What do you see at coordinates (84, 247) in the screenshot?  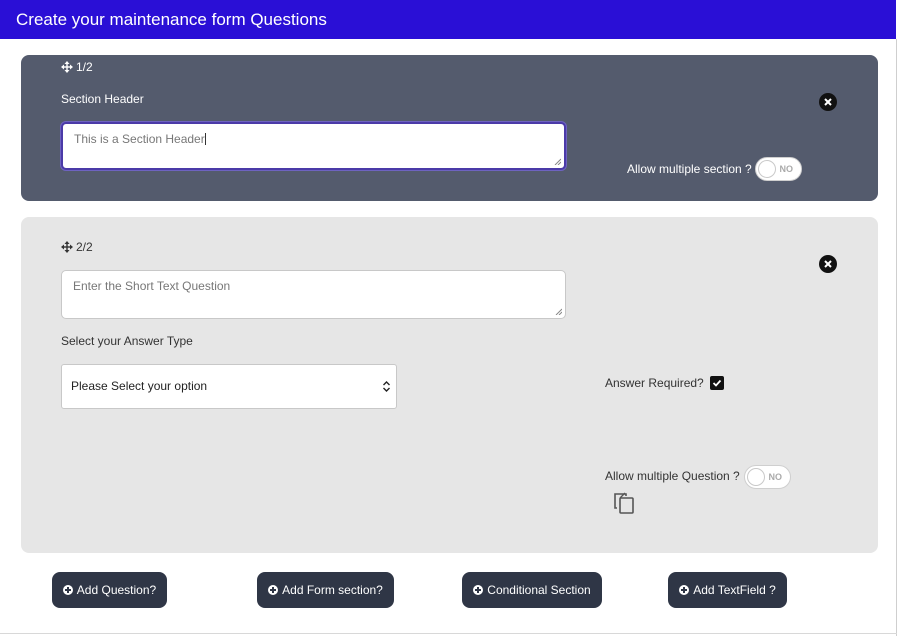 I see `question-index: 2/2` at bounding box center [84, 247].